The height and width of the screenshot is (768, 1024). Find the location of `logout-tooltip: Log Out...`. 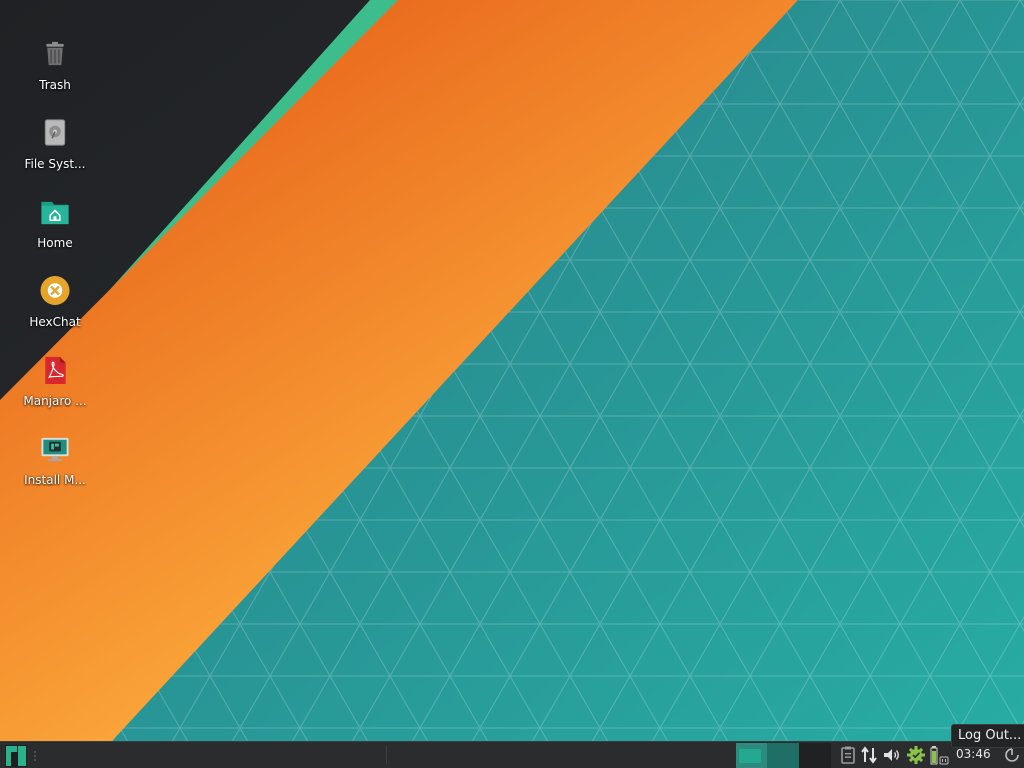

logout-tooltip: Log Out... is located at coordinates (987, 736).